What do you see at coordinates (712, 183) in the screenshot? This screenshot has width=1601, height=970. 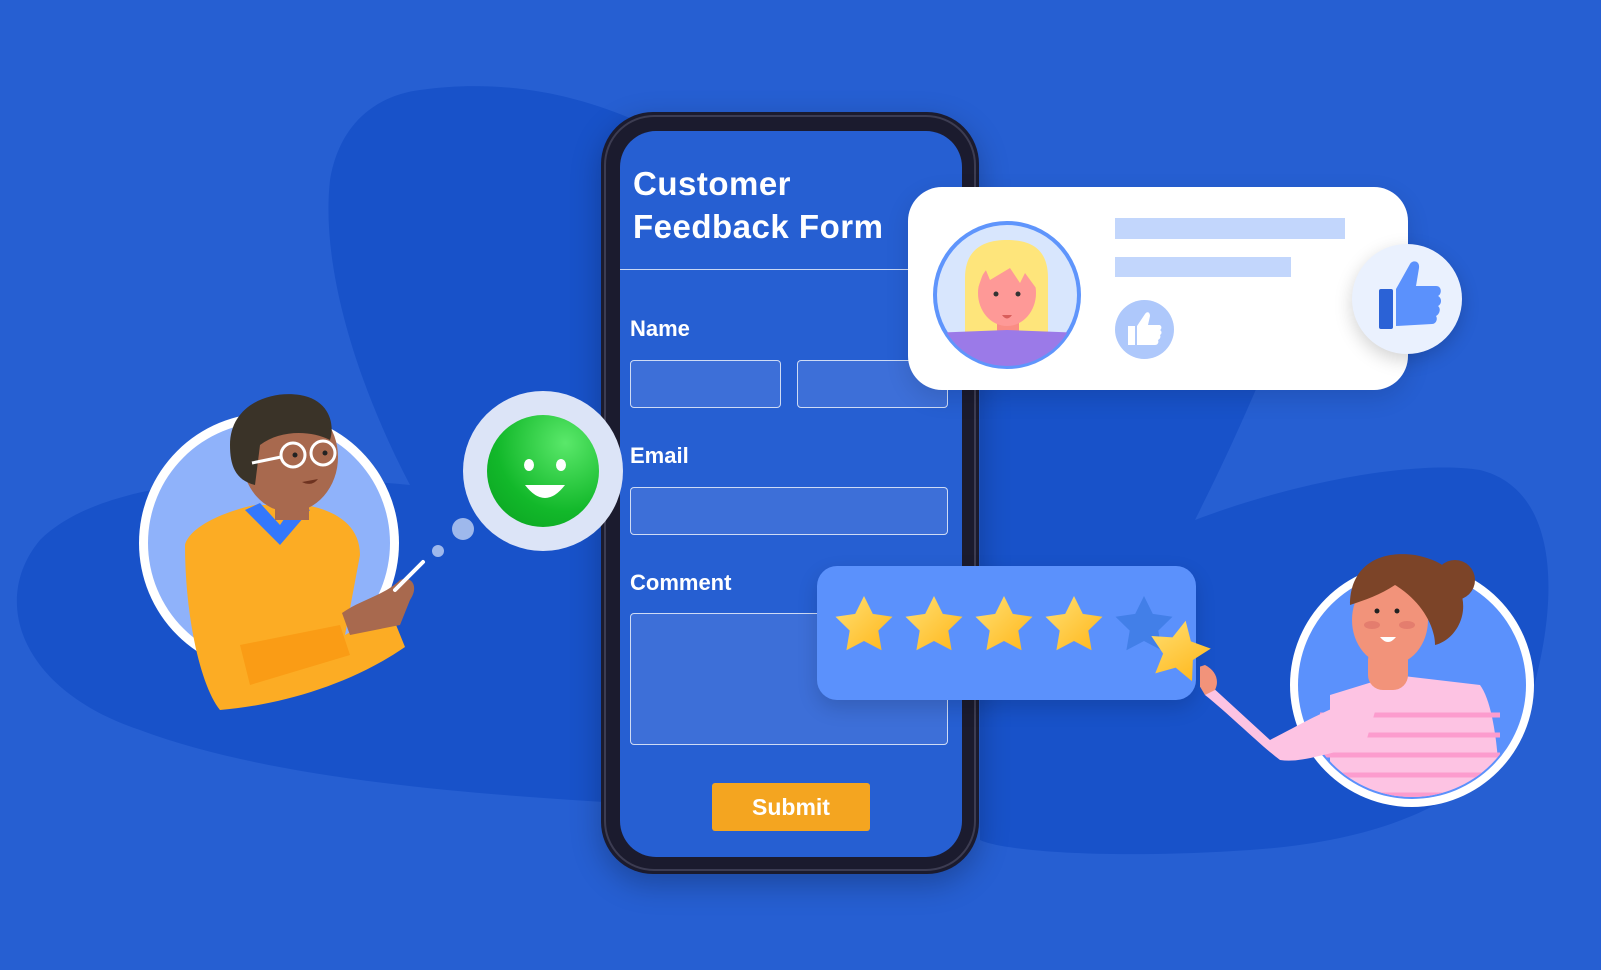 I see `form-title-line1: Customer` at bounding box center [712, 183].